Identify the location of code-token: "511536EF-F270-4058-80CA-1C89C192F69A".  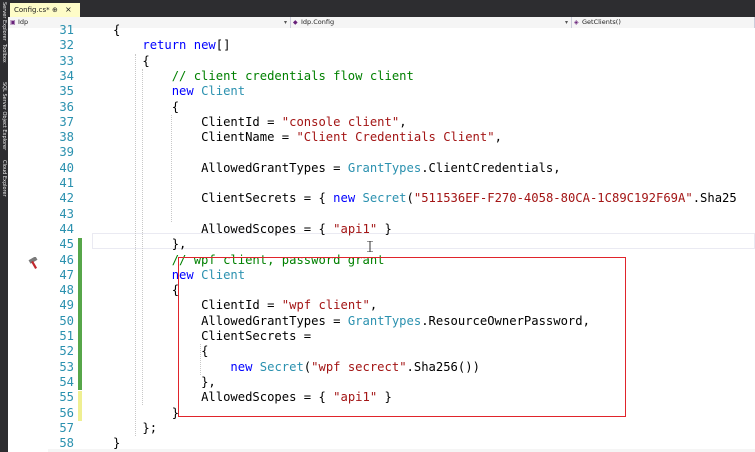
(553, 198).